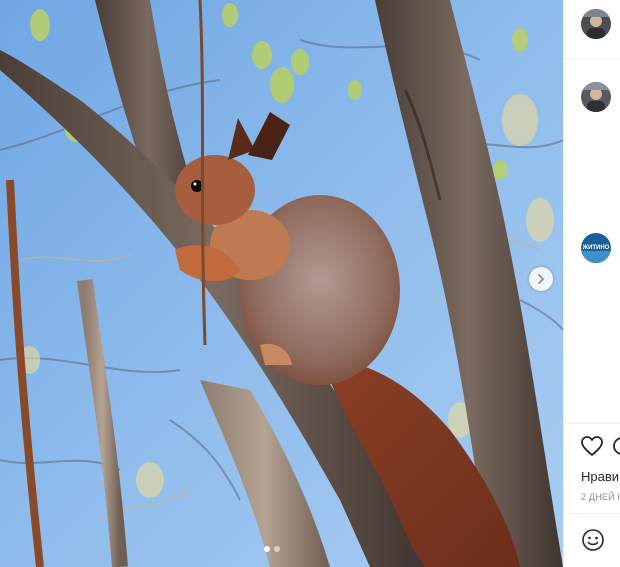 The width and height of the screenshot is (620, 567). I want to click on heart-icon, so click(592, 446).